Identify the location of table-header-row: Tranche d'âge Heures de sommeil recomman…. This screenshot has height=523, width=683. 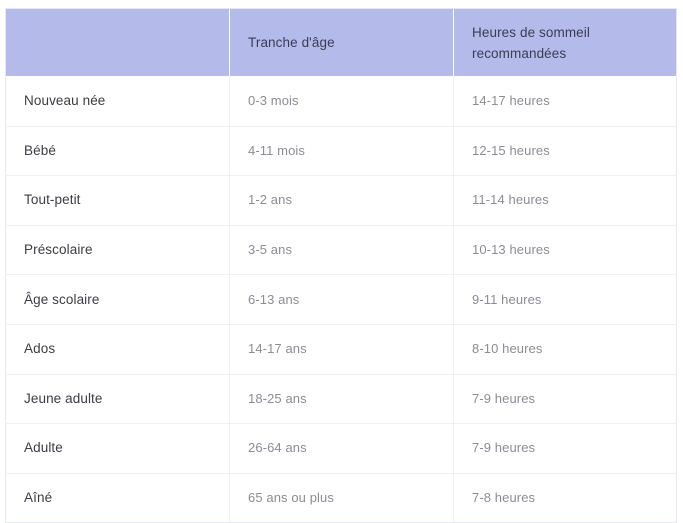
(341, 42).